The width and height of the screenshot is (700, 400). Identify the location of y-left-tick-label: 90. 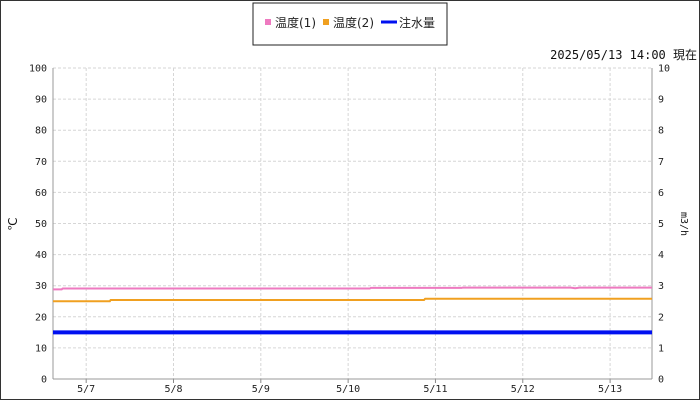
(41, 100).